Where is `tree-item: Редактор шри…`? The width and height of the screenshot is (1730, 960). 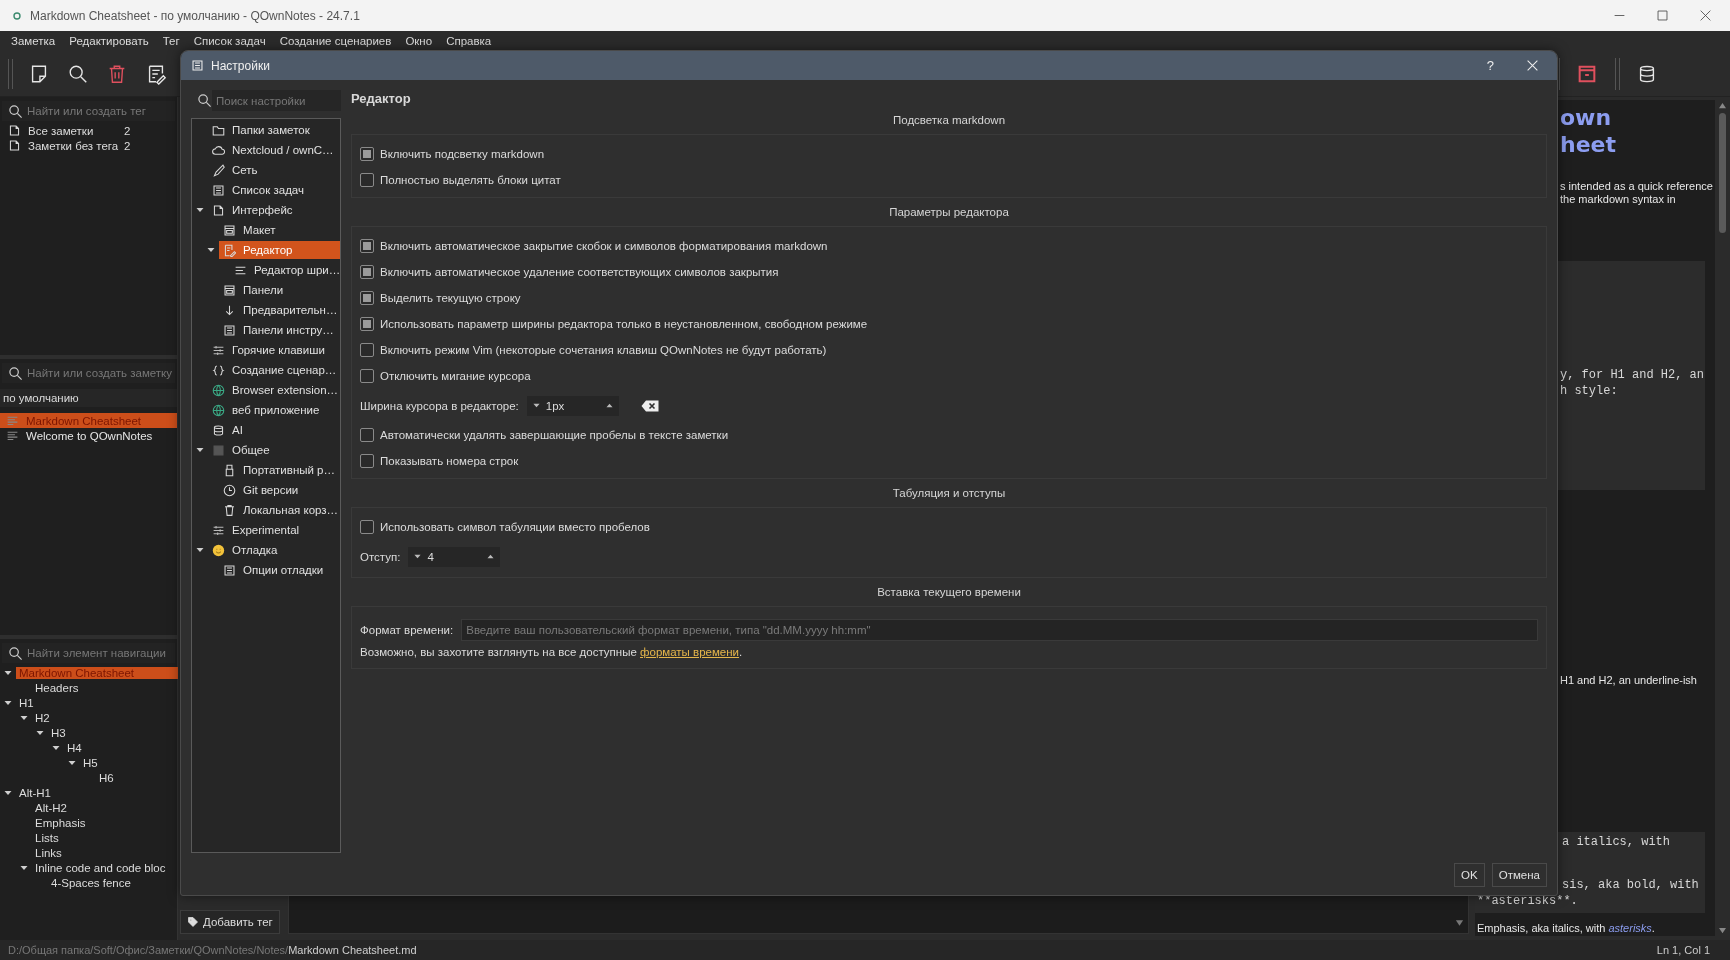
tree-item: Редактор шри… is located at coordinates (285, 270).